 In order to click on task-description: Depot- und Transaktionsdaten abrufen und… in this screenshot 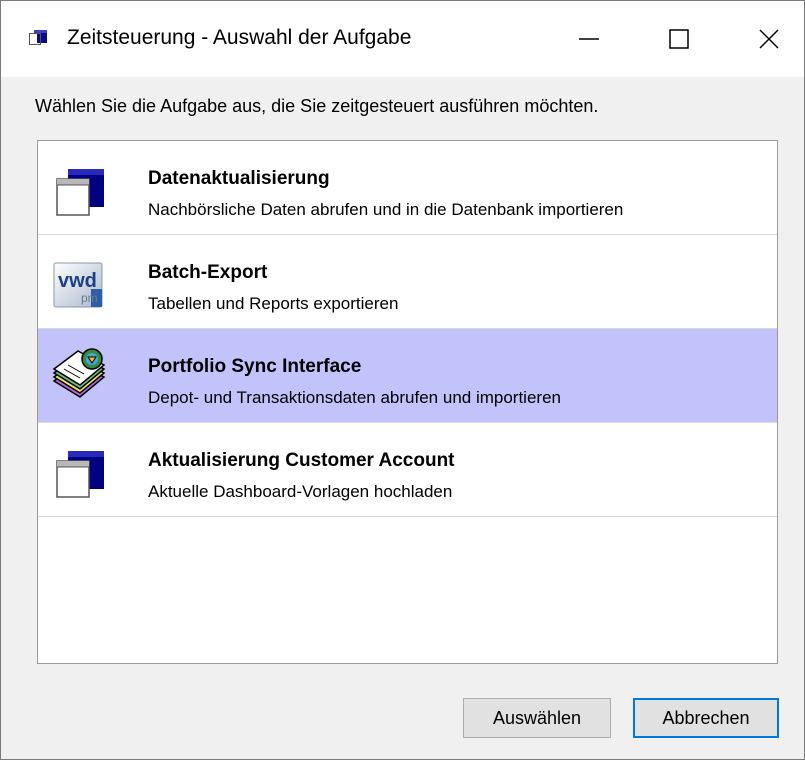, I will do `click(354, 397)`.